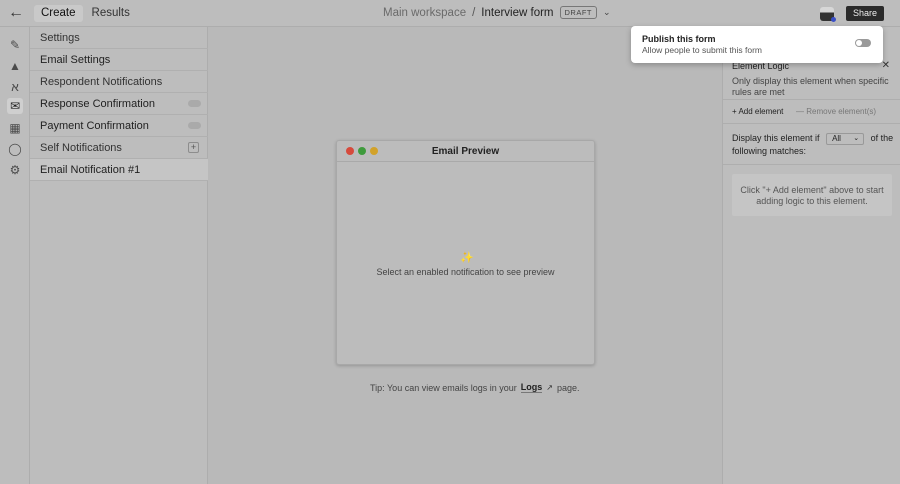 The width and height of the screenshot is (900, 484). I want to click on remove-elements-button: — Remove element(s), so click(836, 111).